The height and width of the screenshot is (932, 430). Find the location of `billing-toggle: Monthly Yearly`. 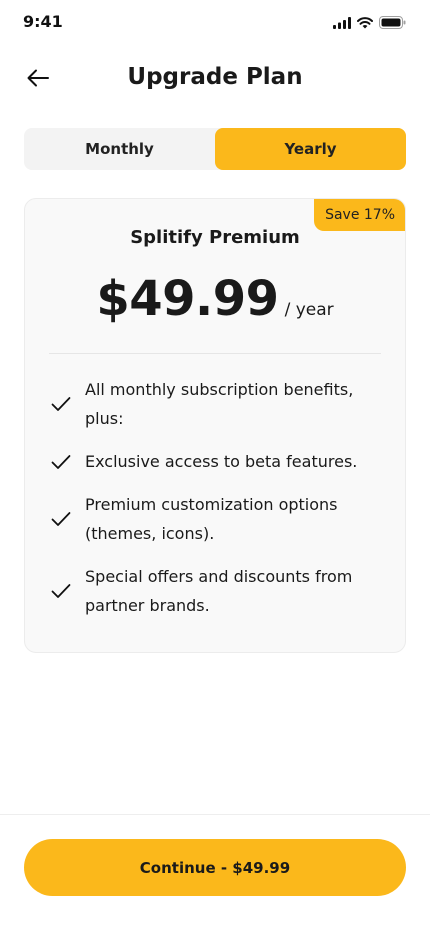

billing-toggle: Monthly Yearly is located at coordinates (215, 149).